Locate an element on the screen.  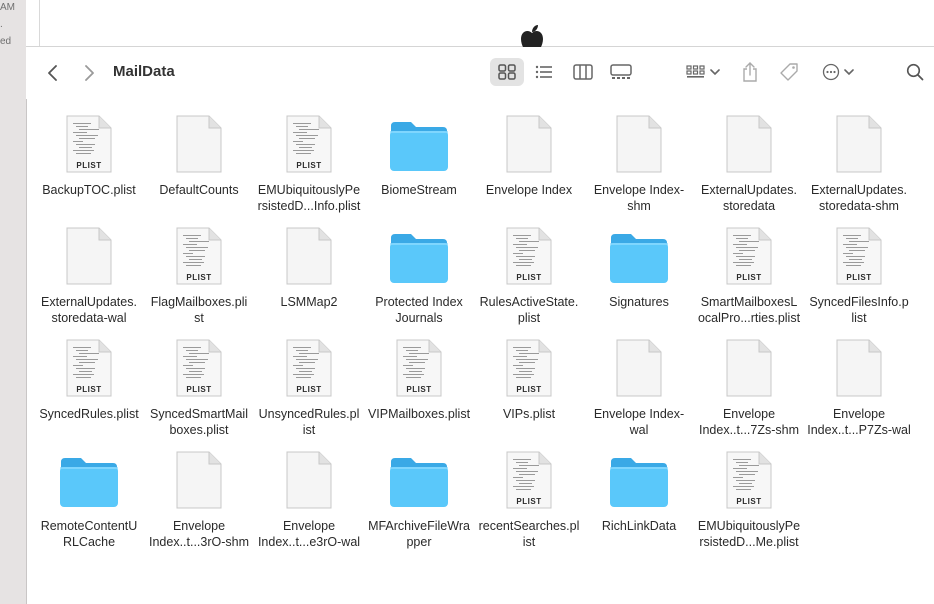
item-label: SyncedSmartMail boxes.plist is located at coordinates (199, 422).